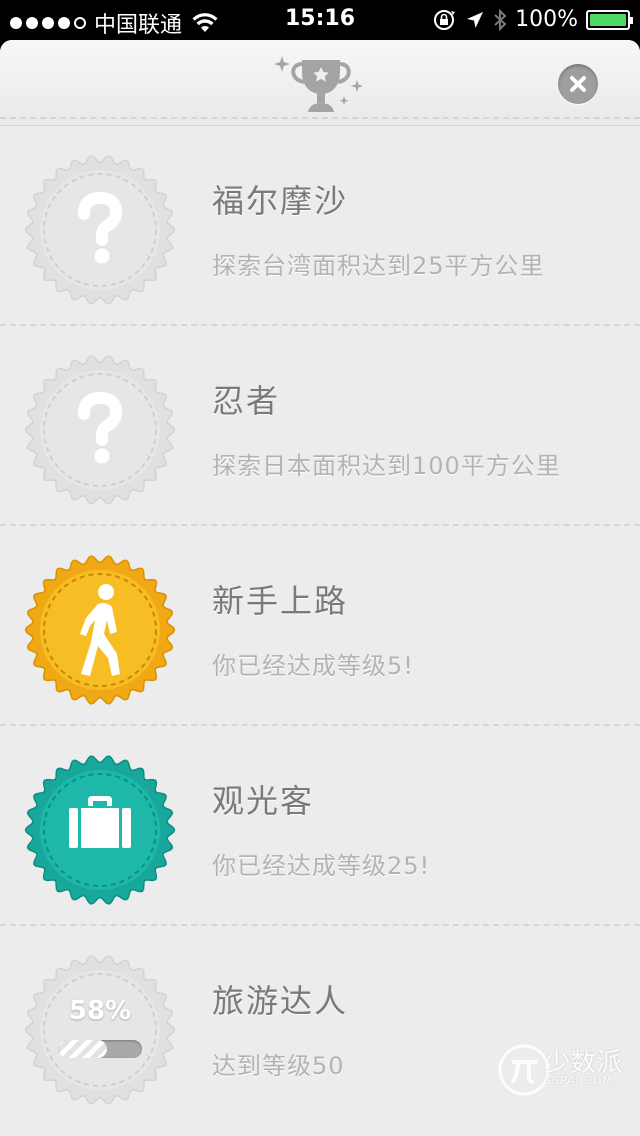 The image size is (640, 1136). I want to click on achievement-title: 忍者, so click(246, 401).